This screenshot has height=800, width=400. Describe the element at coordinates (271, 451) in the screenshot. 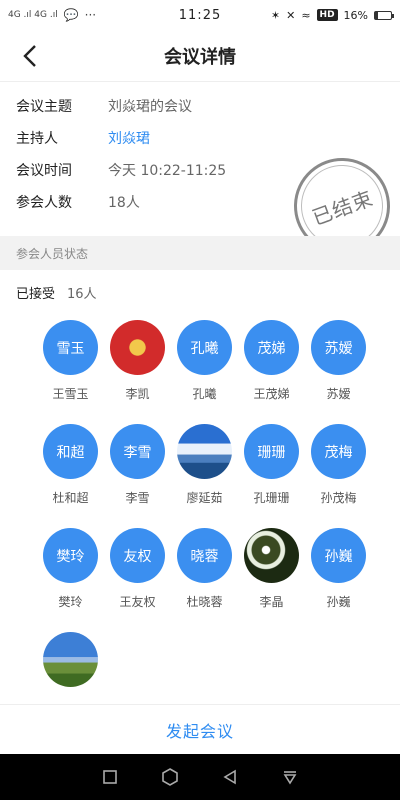

I see `avatar: 珊珊` at that location.